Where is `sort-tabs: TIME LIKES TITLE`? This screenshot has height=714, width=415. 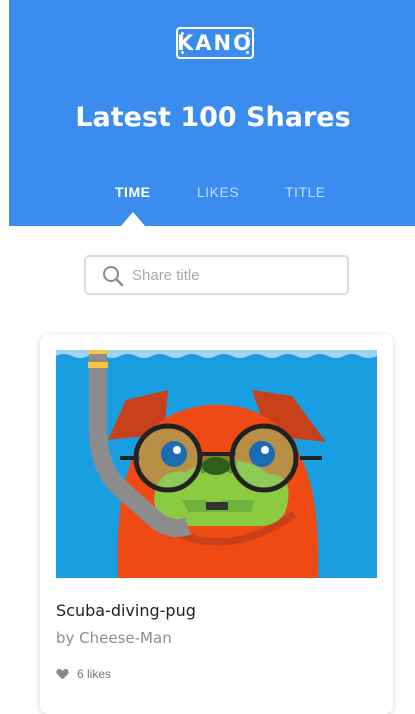
sort-tabs: TIME LIKES TITLE is located at coordinates (212, 192).